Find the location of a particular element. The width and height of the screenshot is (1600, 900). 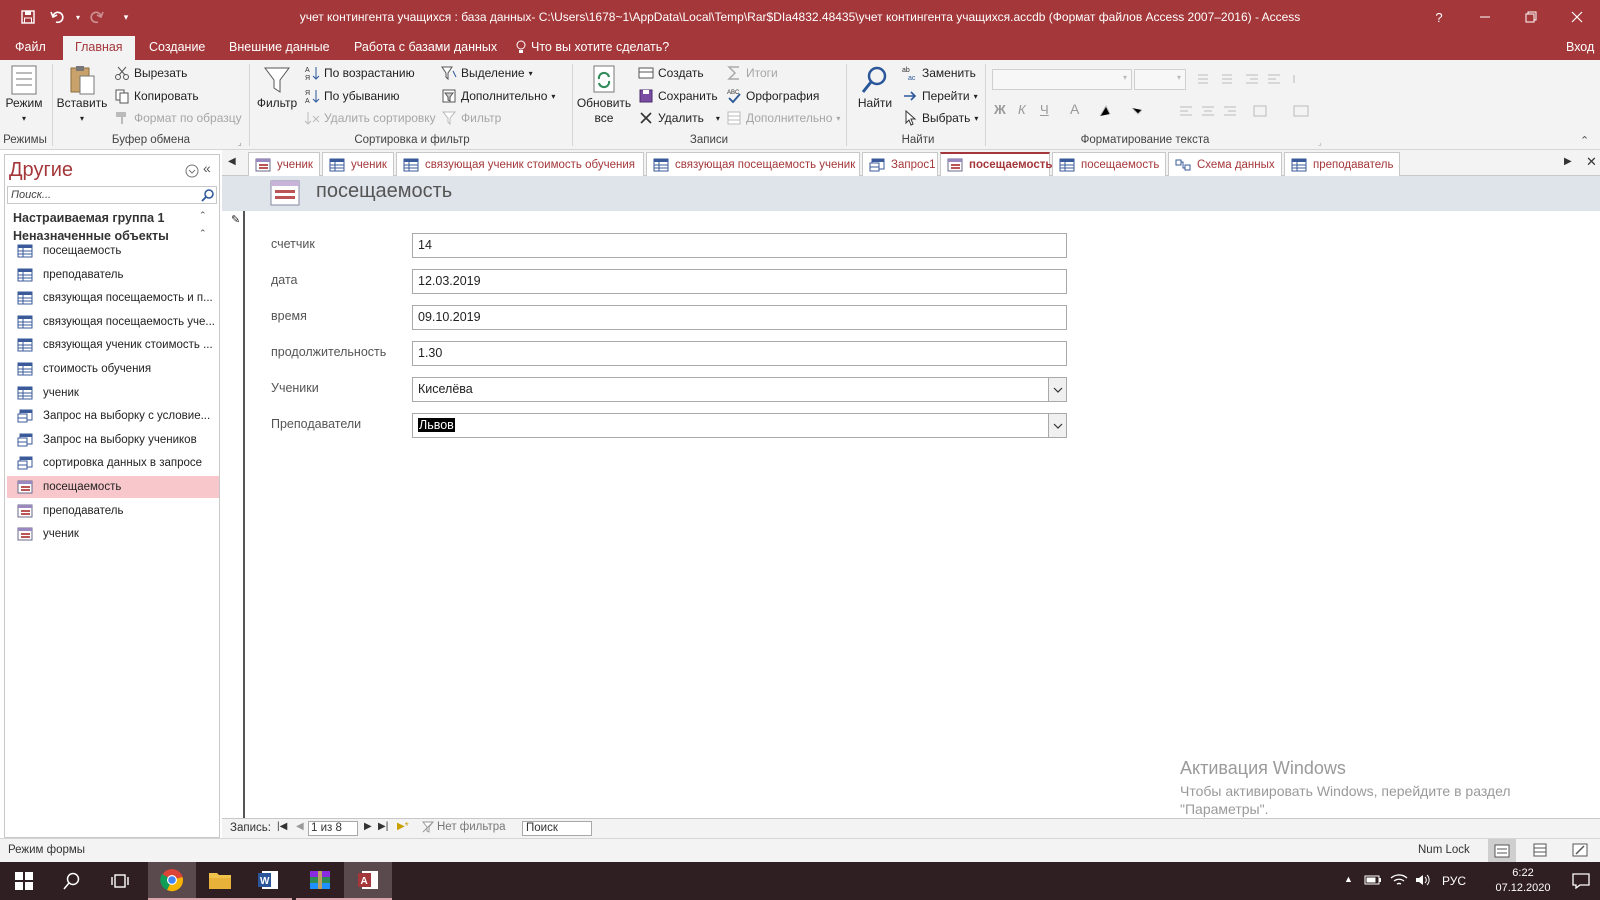

search-icon is located at coordinates (208, 195).